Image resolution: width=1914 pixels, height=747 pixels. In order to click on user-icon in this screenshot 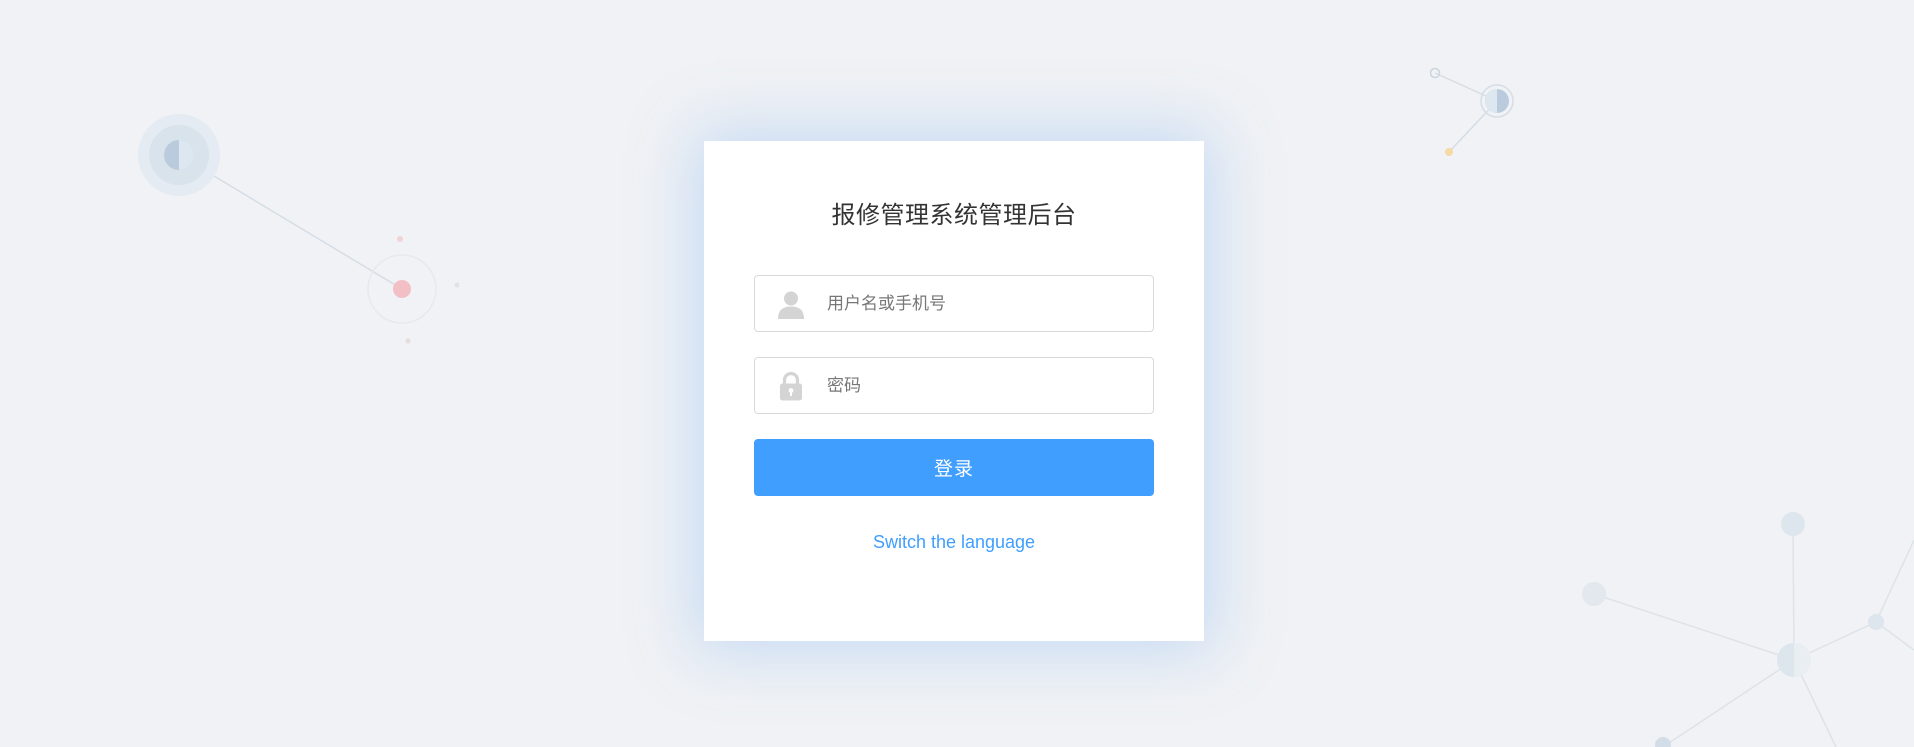, I will do `click(791, 305)`.